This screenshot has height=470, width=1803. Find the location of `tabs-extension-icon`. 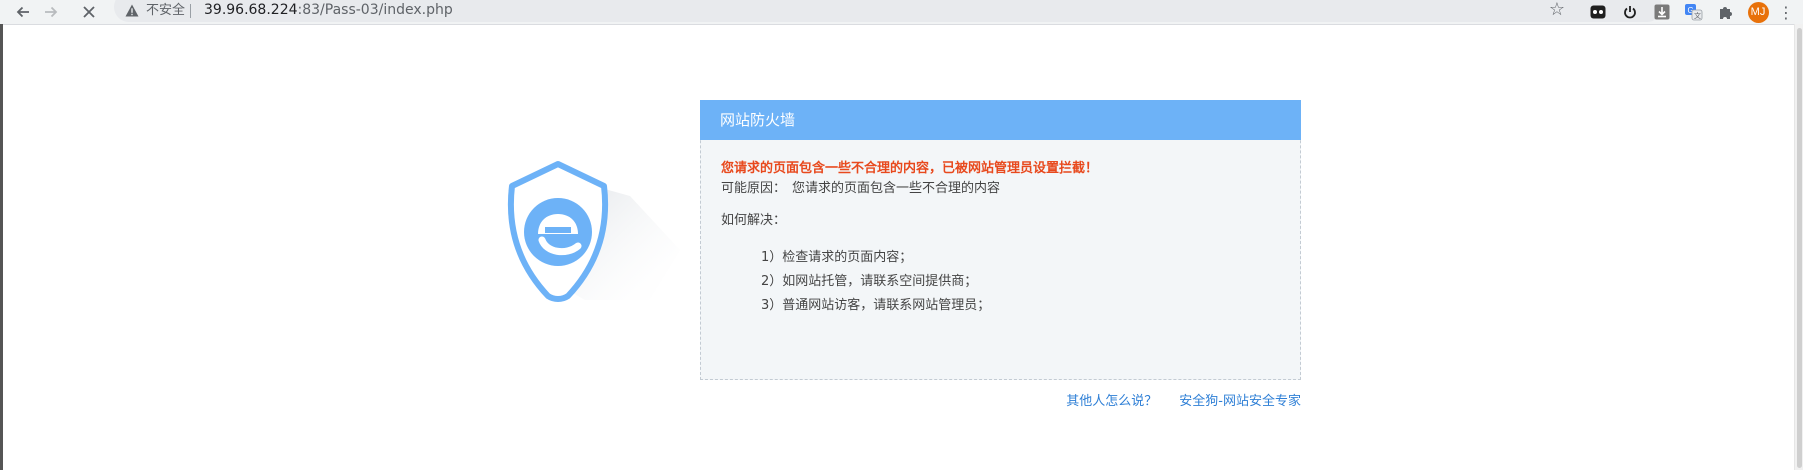

tabs-extension-icon is located at coordinates (1598, 12).